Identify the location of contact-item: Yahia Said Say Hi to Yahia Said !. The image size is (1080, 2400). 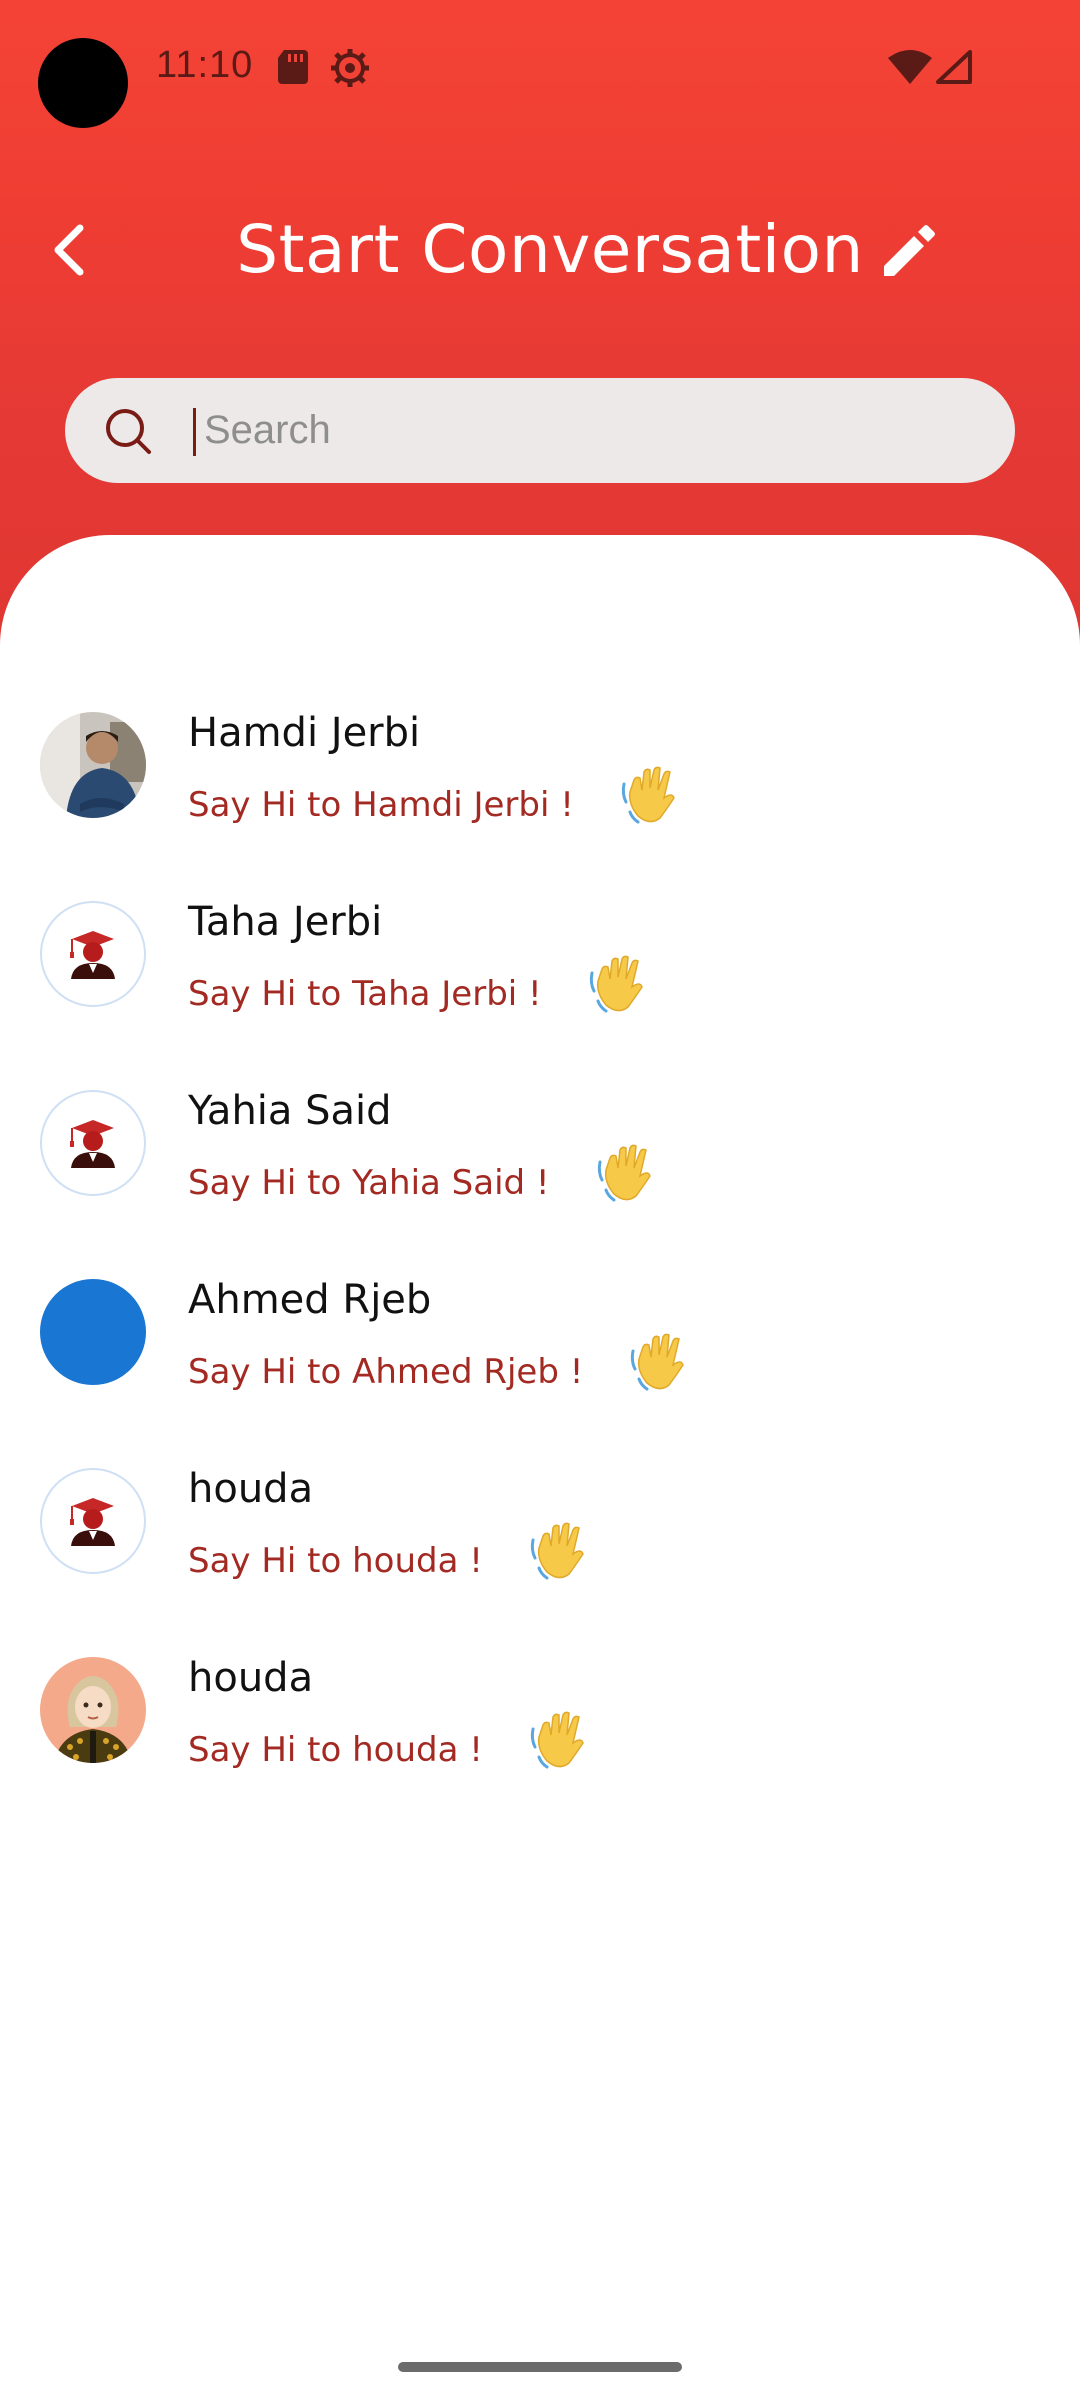
(540, 1153).